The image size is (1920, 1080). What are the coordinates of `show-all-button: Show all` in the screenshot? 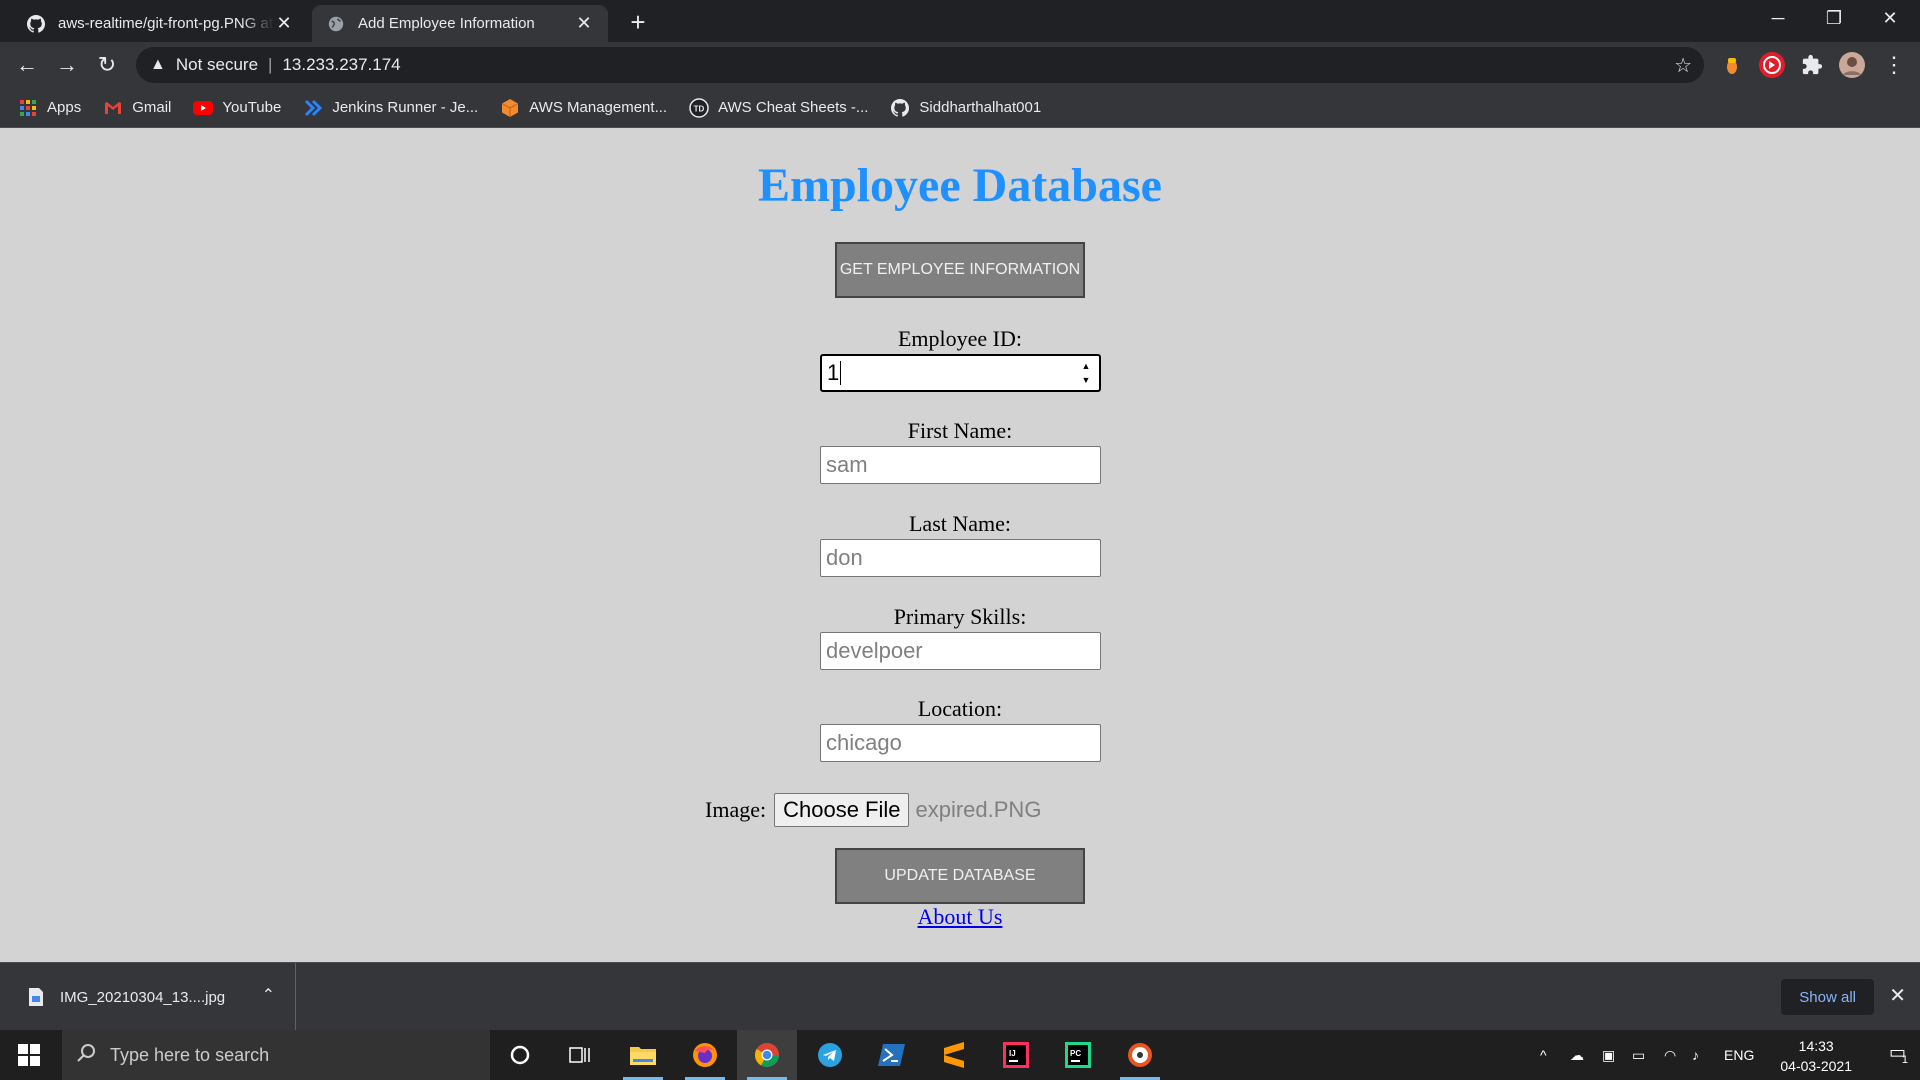 It's located at (1827, 997).